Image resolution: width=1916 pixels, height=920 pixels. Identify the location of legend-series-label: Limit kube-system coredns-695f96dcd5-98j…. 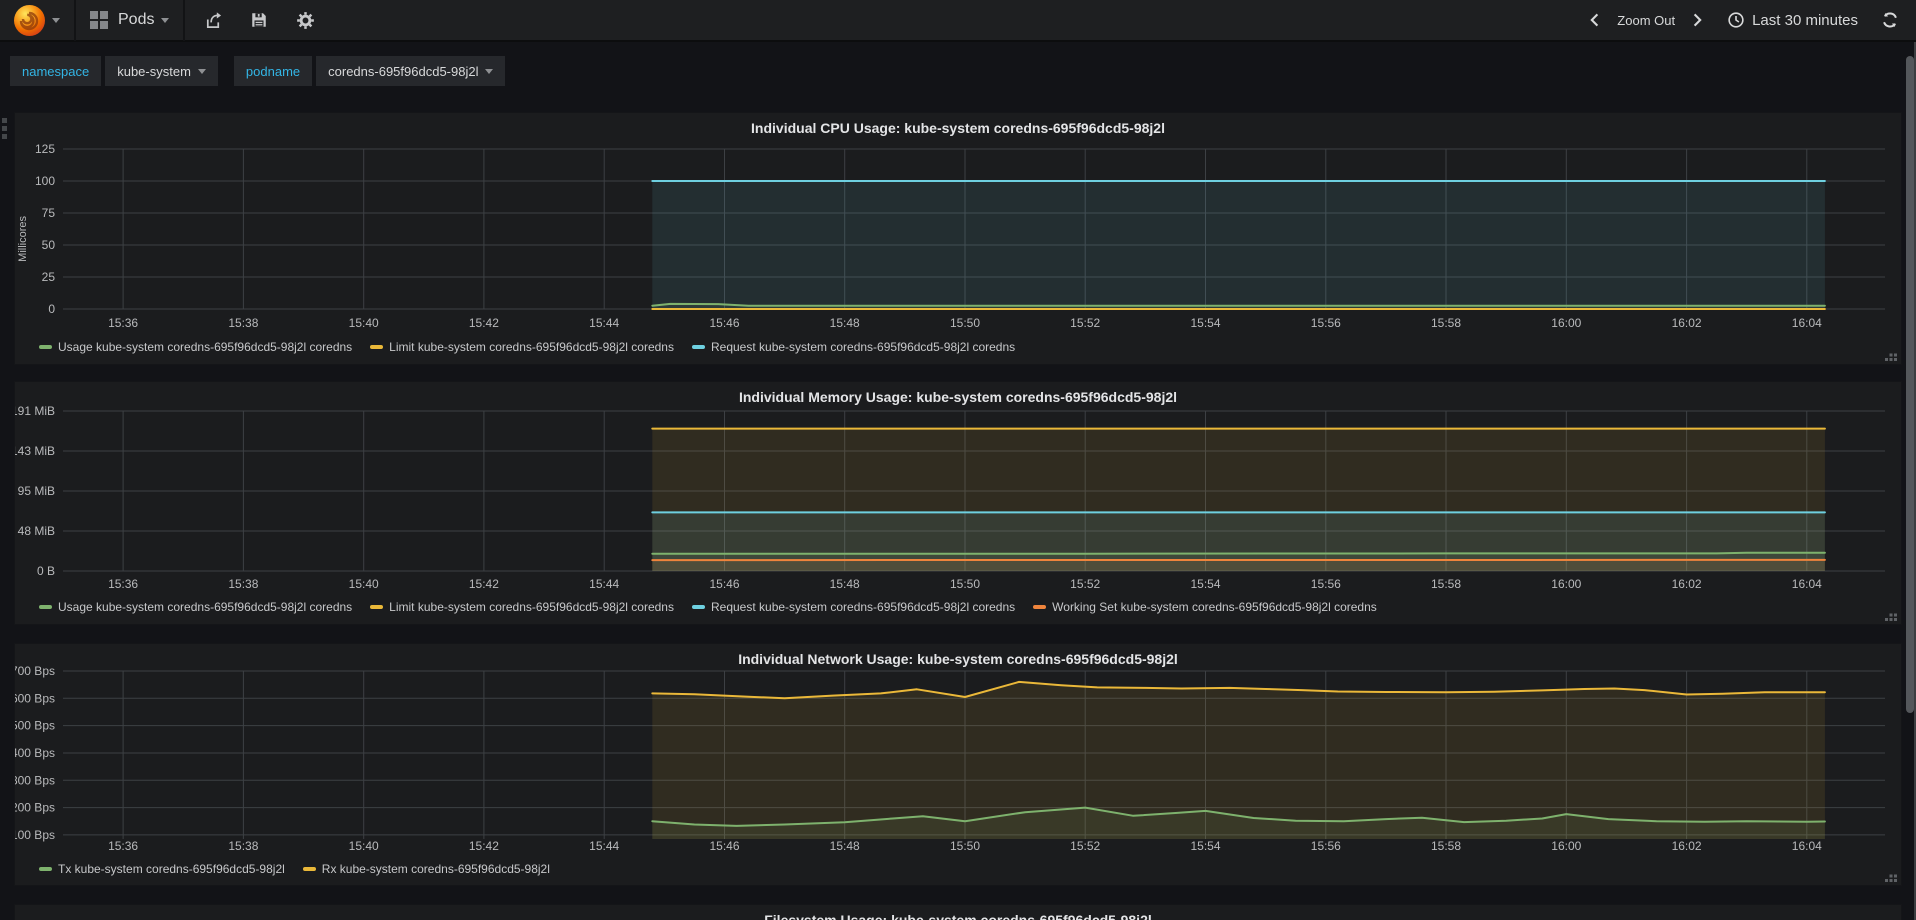
(531, 607).